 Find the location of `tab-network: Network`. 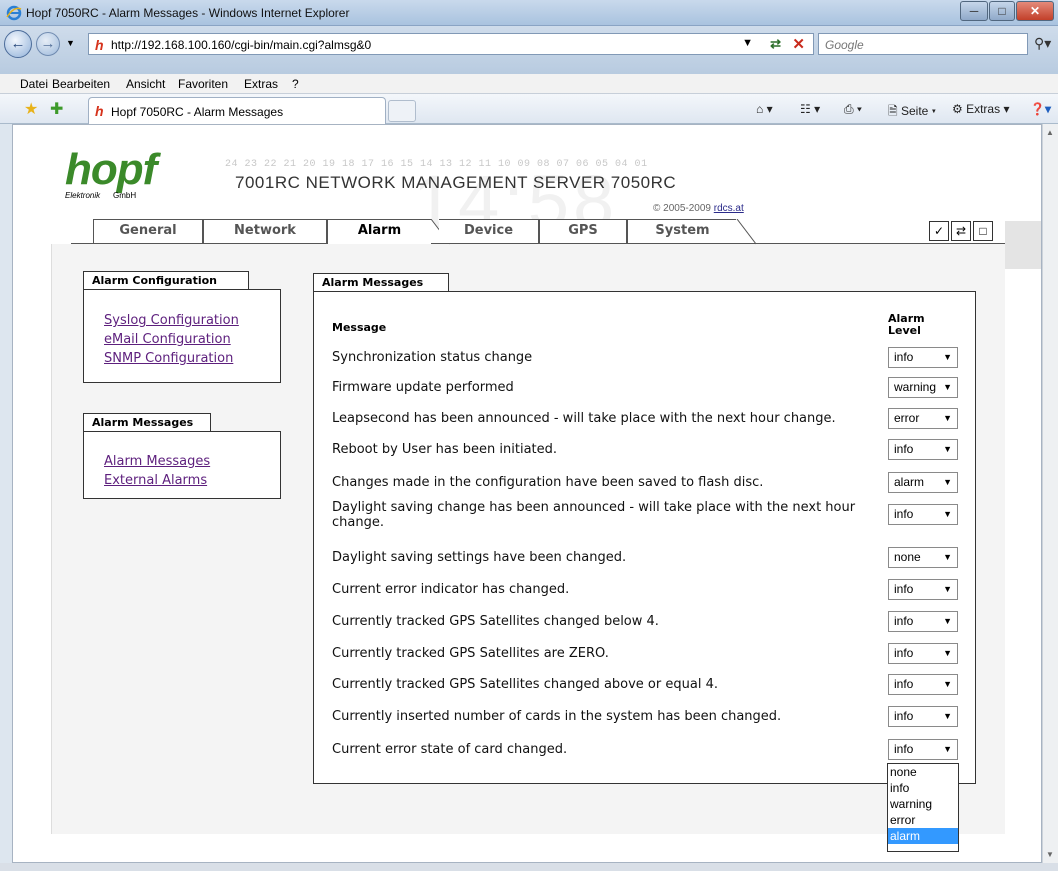

tab-network: Network is located at coordinates (265, 231).